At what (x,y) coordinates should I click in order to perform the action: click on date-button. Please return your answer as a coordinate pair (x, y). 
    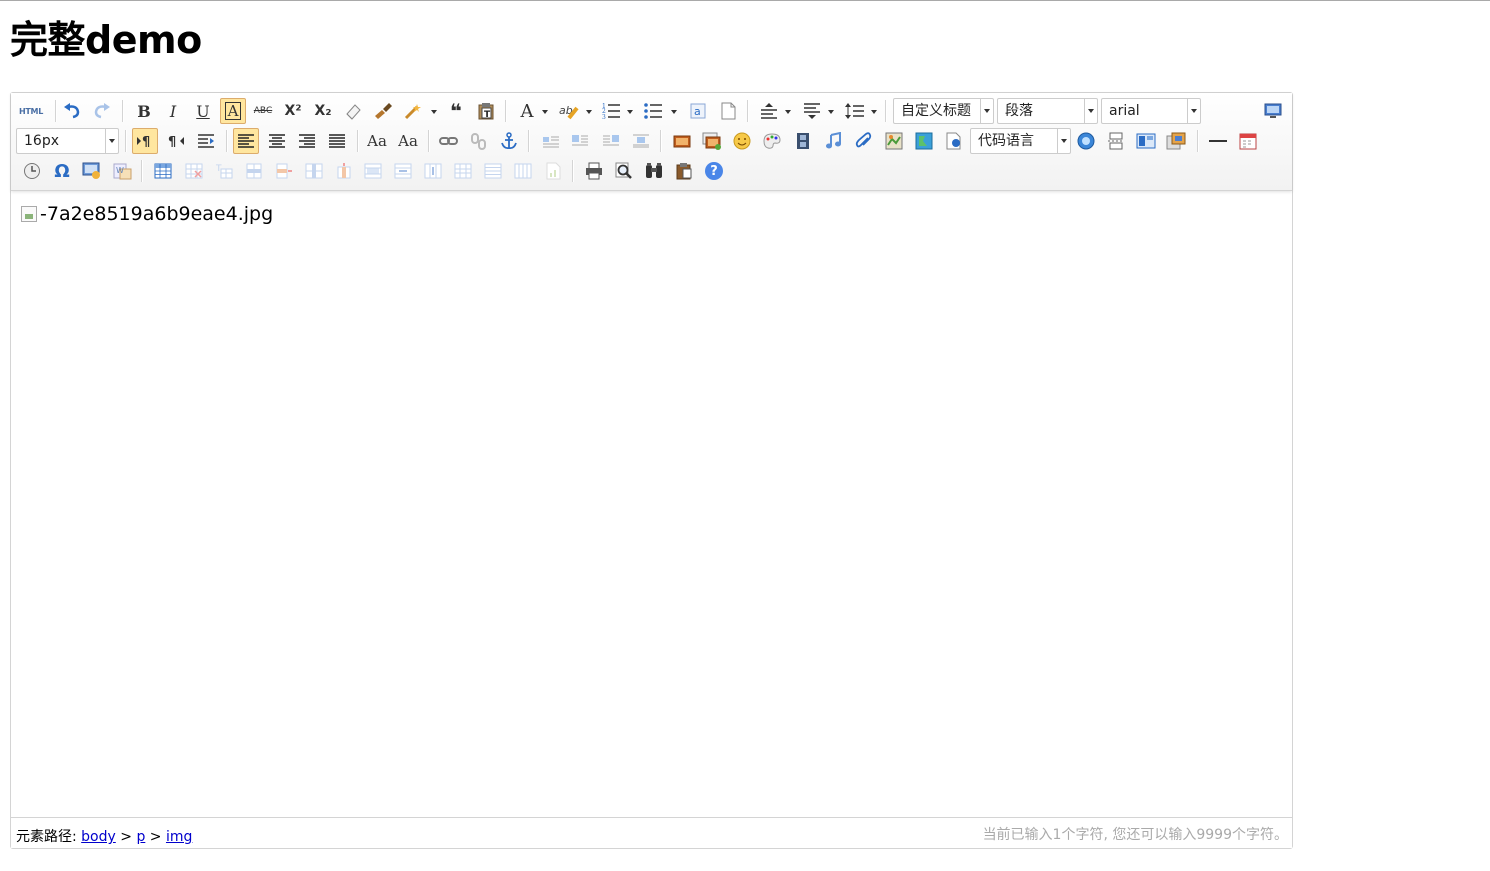
    Looking at the image, I should click on (1248, 141).